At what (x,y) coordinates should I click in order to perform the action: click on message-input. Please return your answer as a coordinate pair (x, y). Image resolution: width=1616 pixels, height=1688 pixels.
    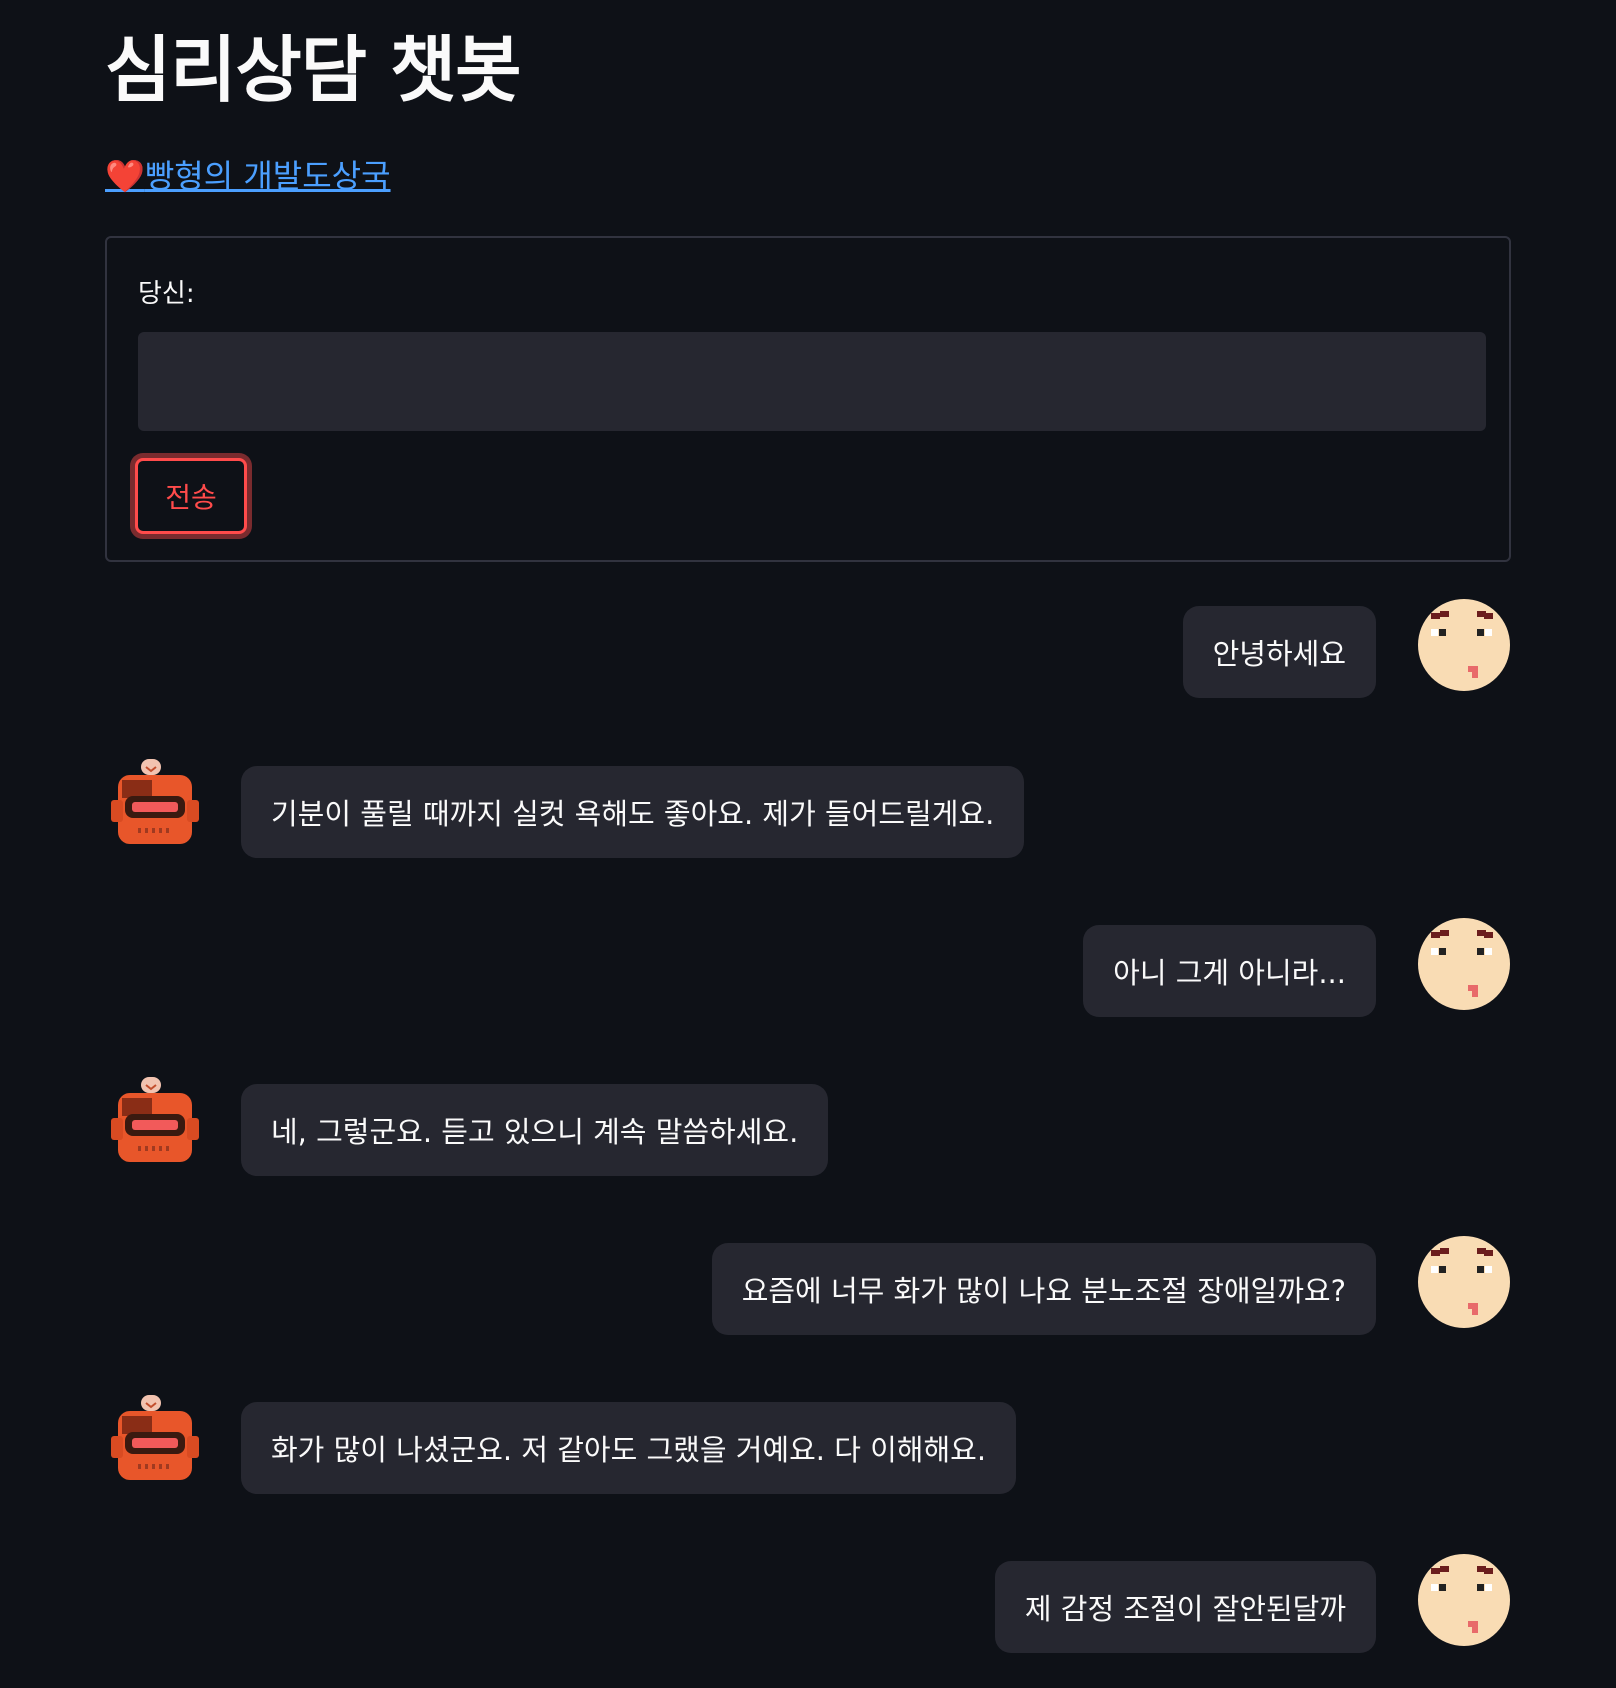
    Looking at the image, I should click on (812, 381).